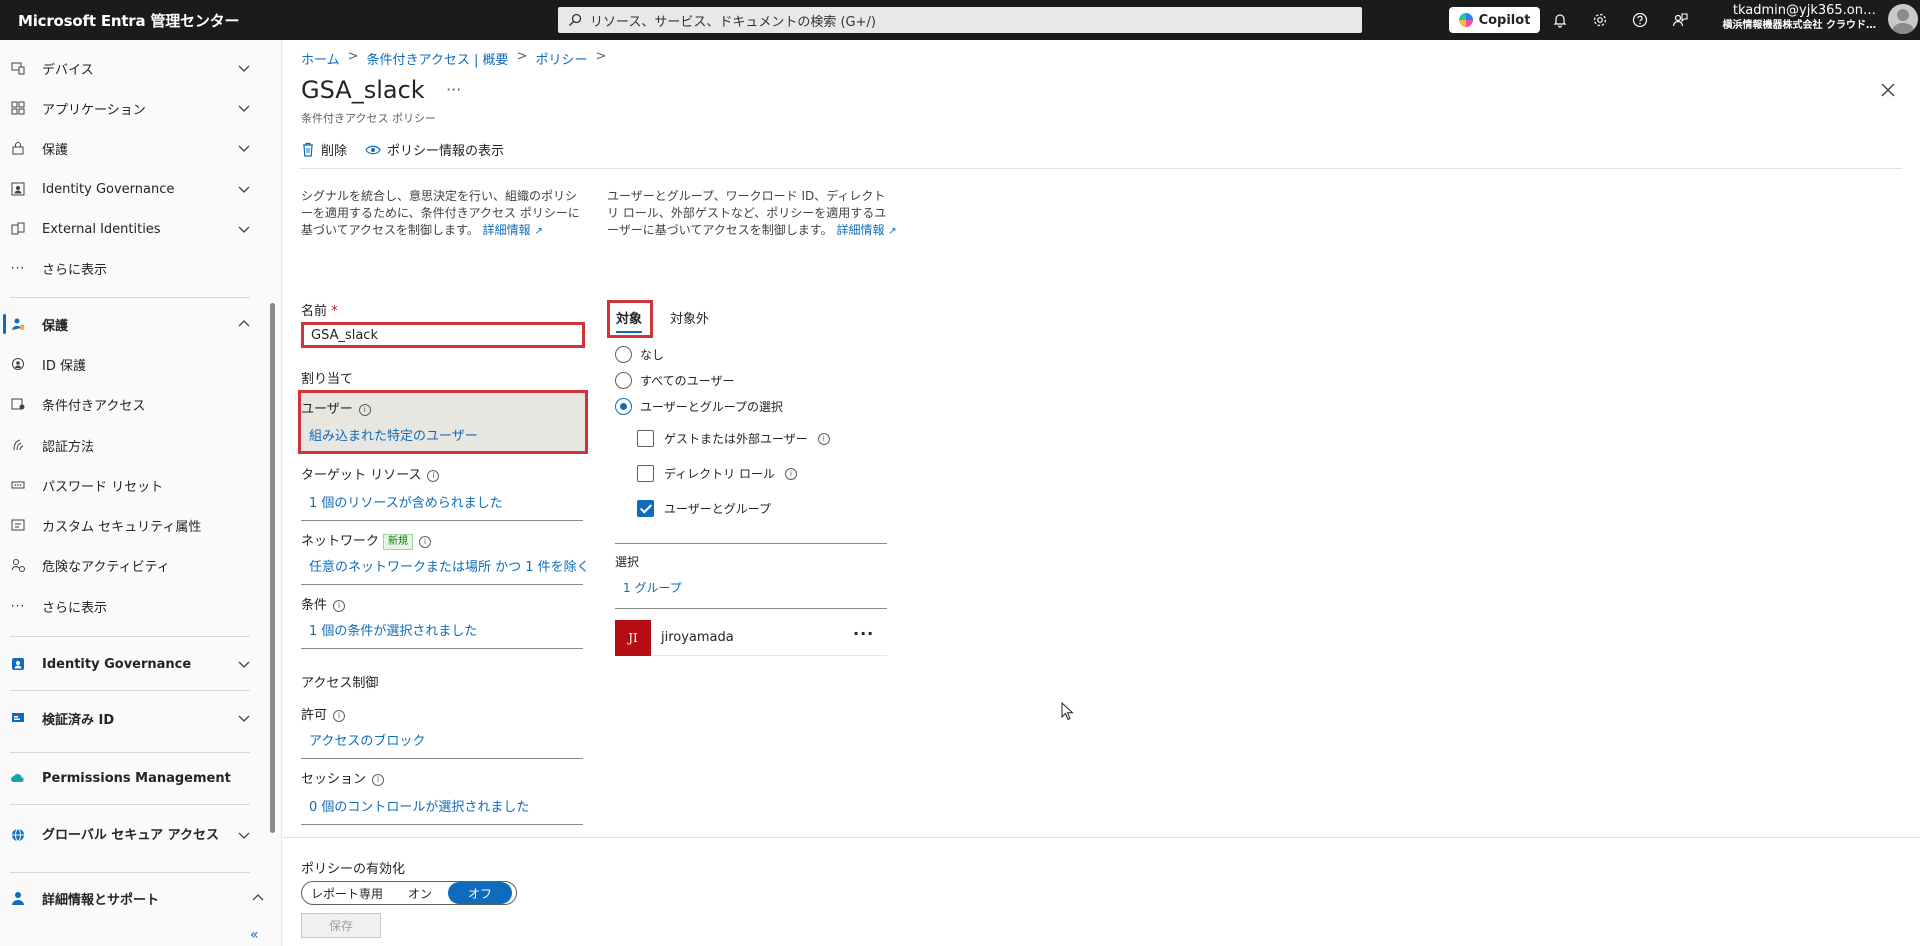 The width and height of the screenshot is (1920, 946). What do you see at coordinates (131, 364) in the screenshot?
I see `sidebar-item-id-protection: ID 保護` at bounding box center [131, 364].